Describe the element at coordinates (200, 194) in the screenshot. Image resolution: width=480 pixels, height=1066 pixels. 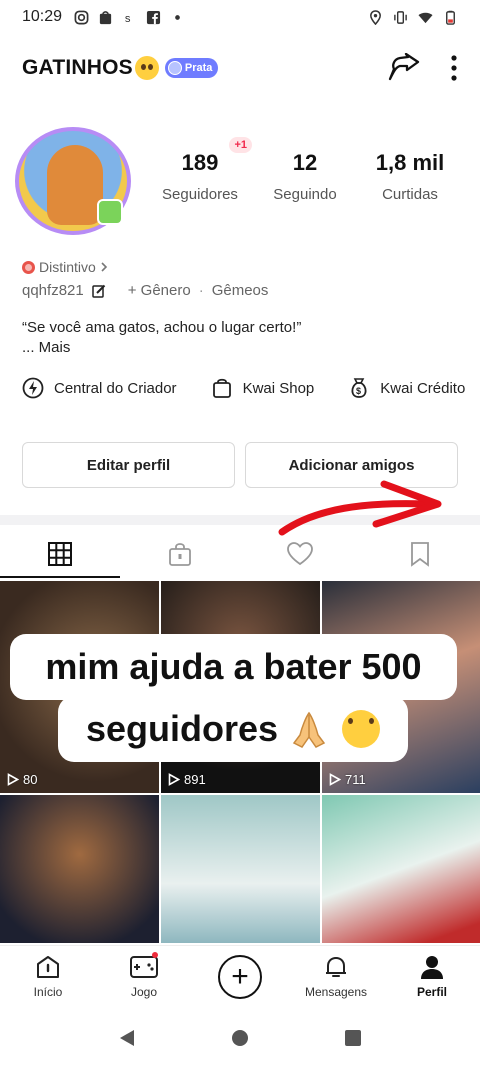
I see `followers-label: Seguidores` at that location.